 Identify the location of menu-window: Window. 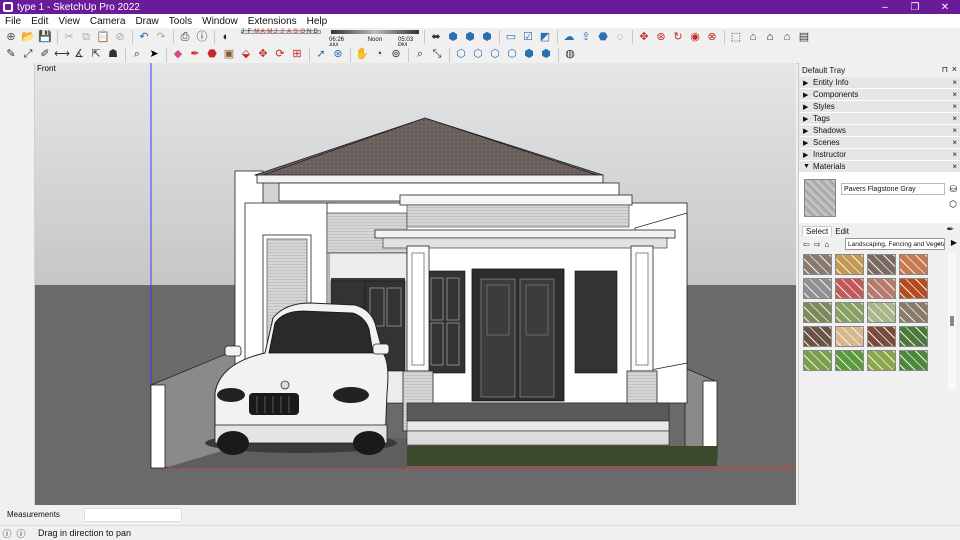
(220, 21).